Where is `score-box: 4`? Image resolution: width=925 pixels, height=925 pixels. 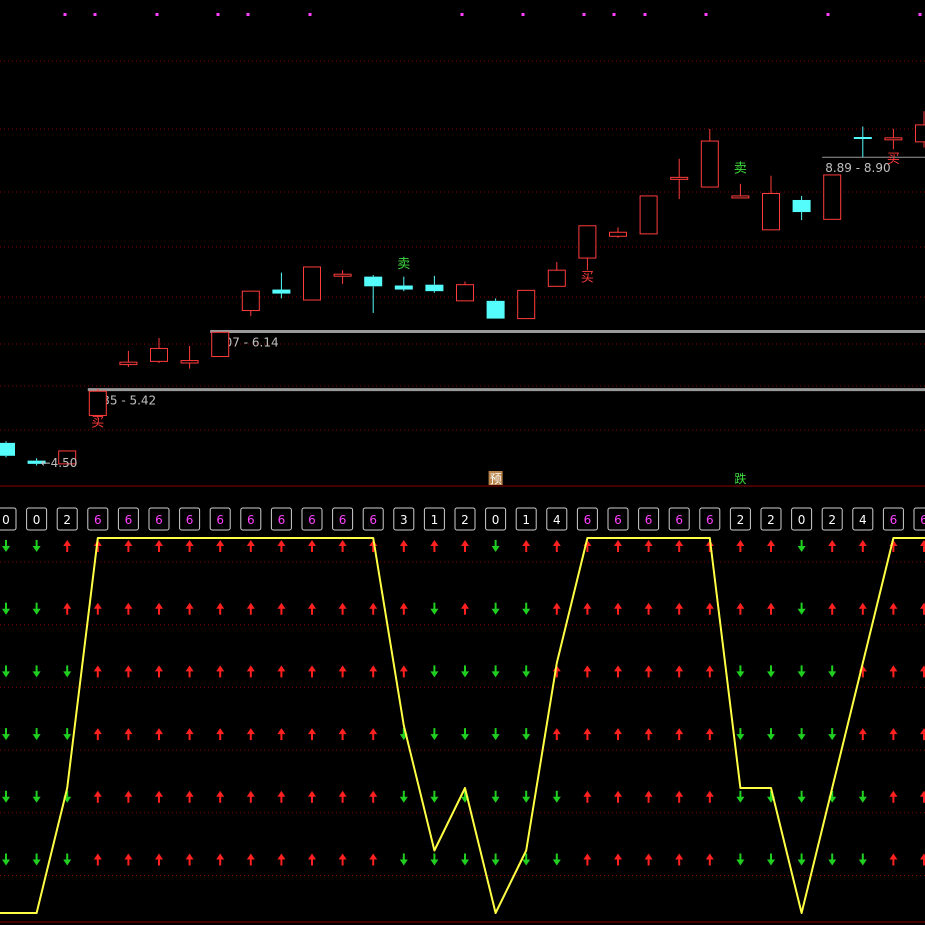 score-box: 4 is located at coordinates (863, 519).